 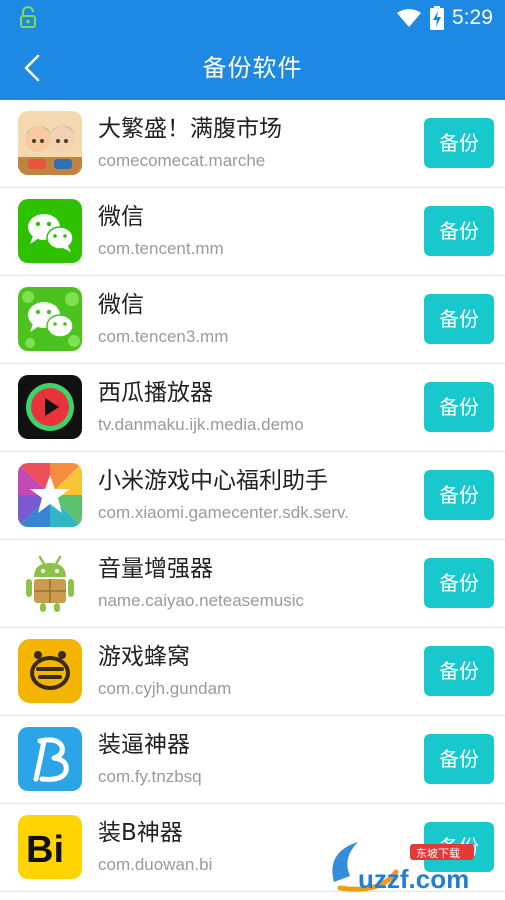 I want to click on app-row: 西瓜播放器 tv.danmaku.ijk.media.demo 备份, so click(x=252, y=408).